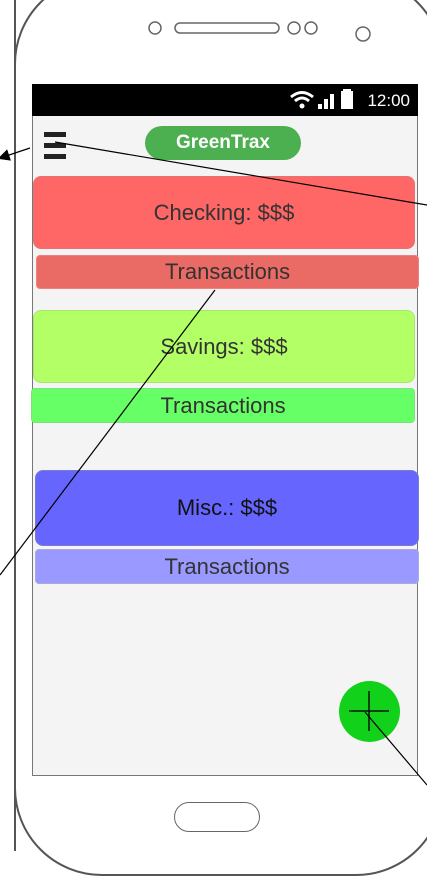 The height and width of the screenshot is (876, 427). I want to click on checking-balance-label: Checking: $$$, so click(224, 212).